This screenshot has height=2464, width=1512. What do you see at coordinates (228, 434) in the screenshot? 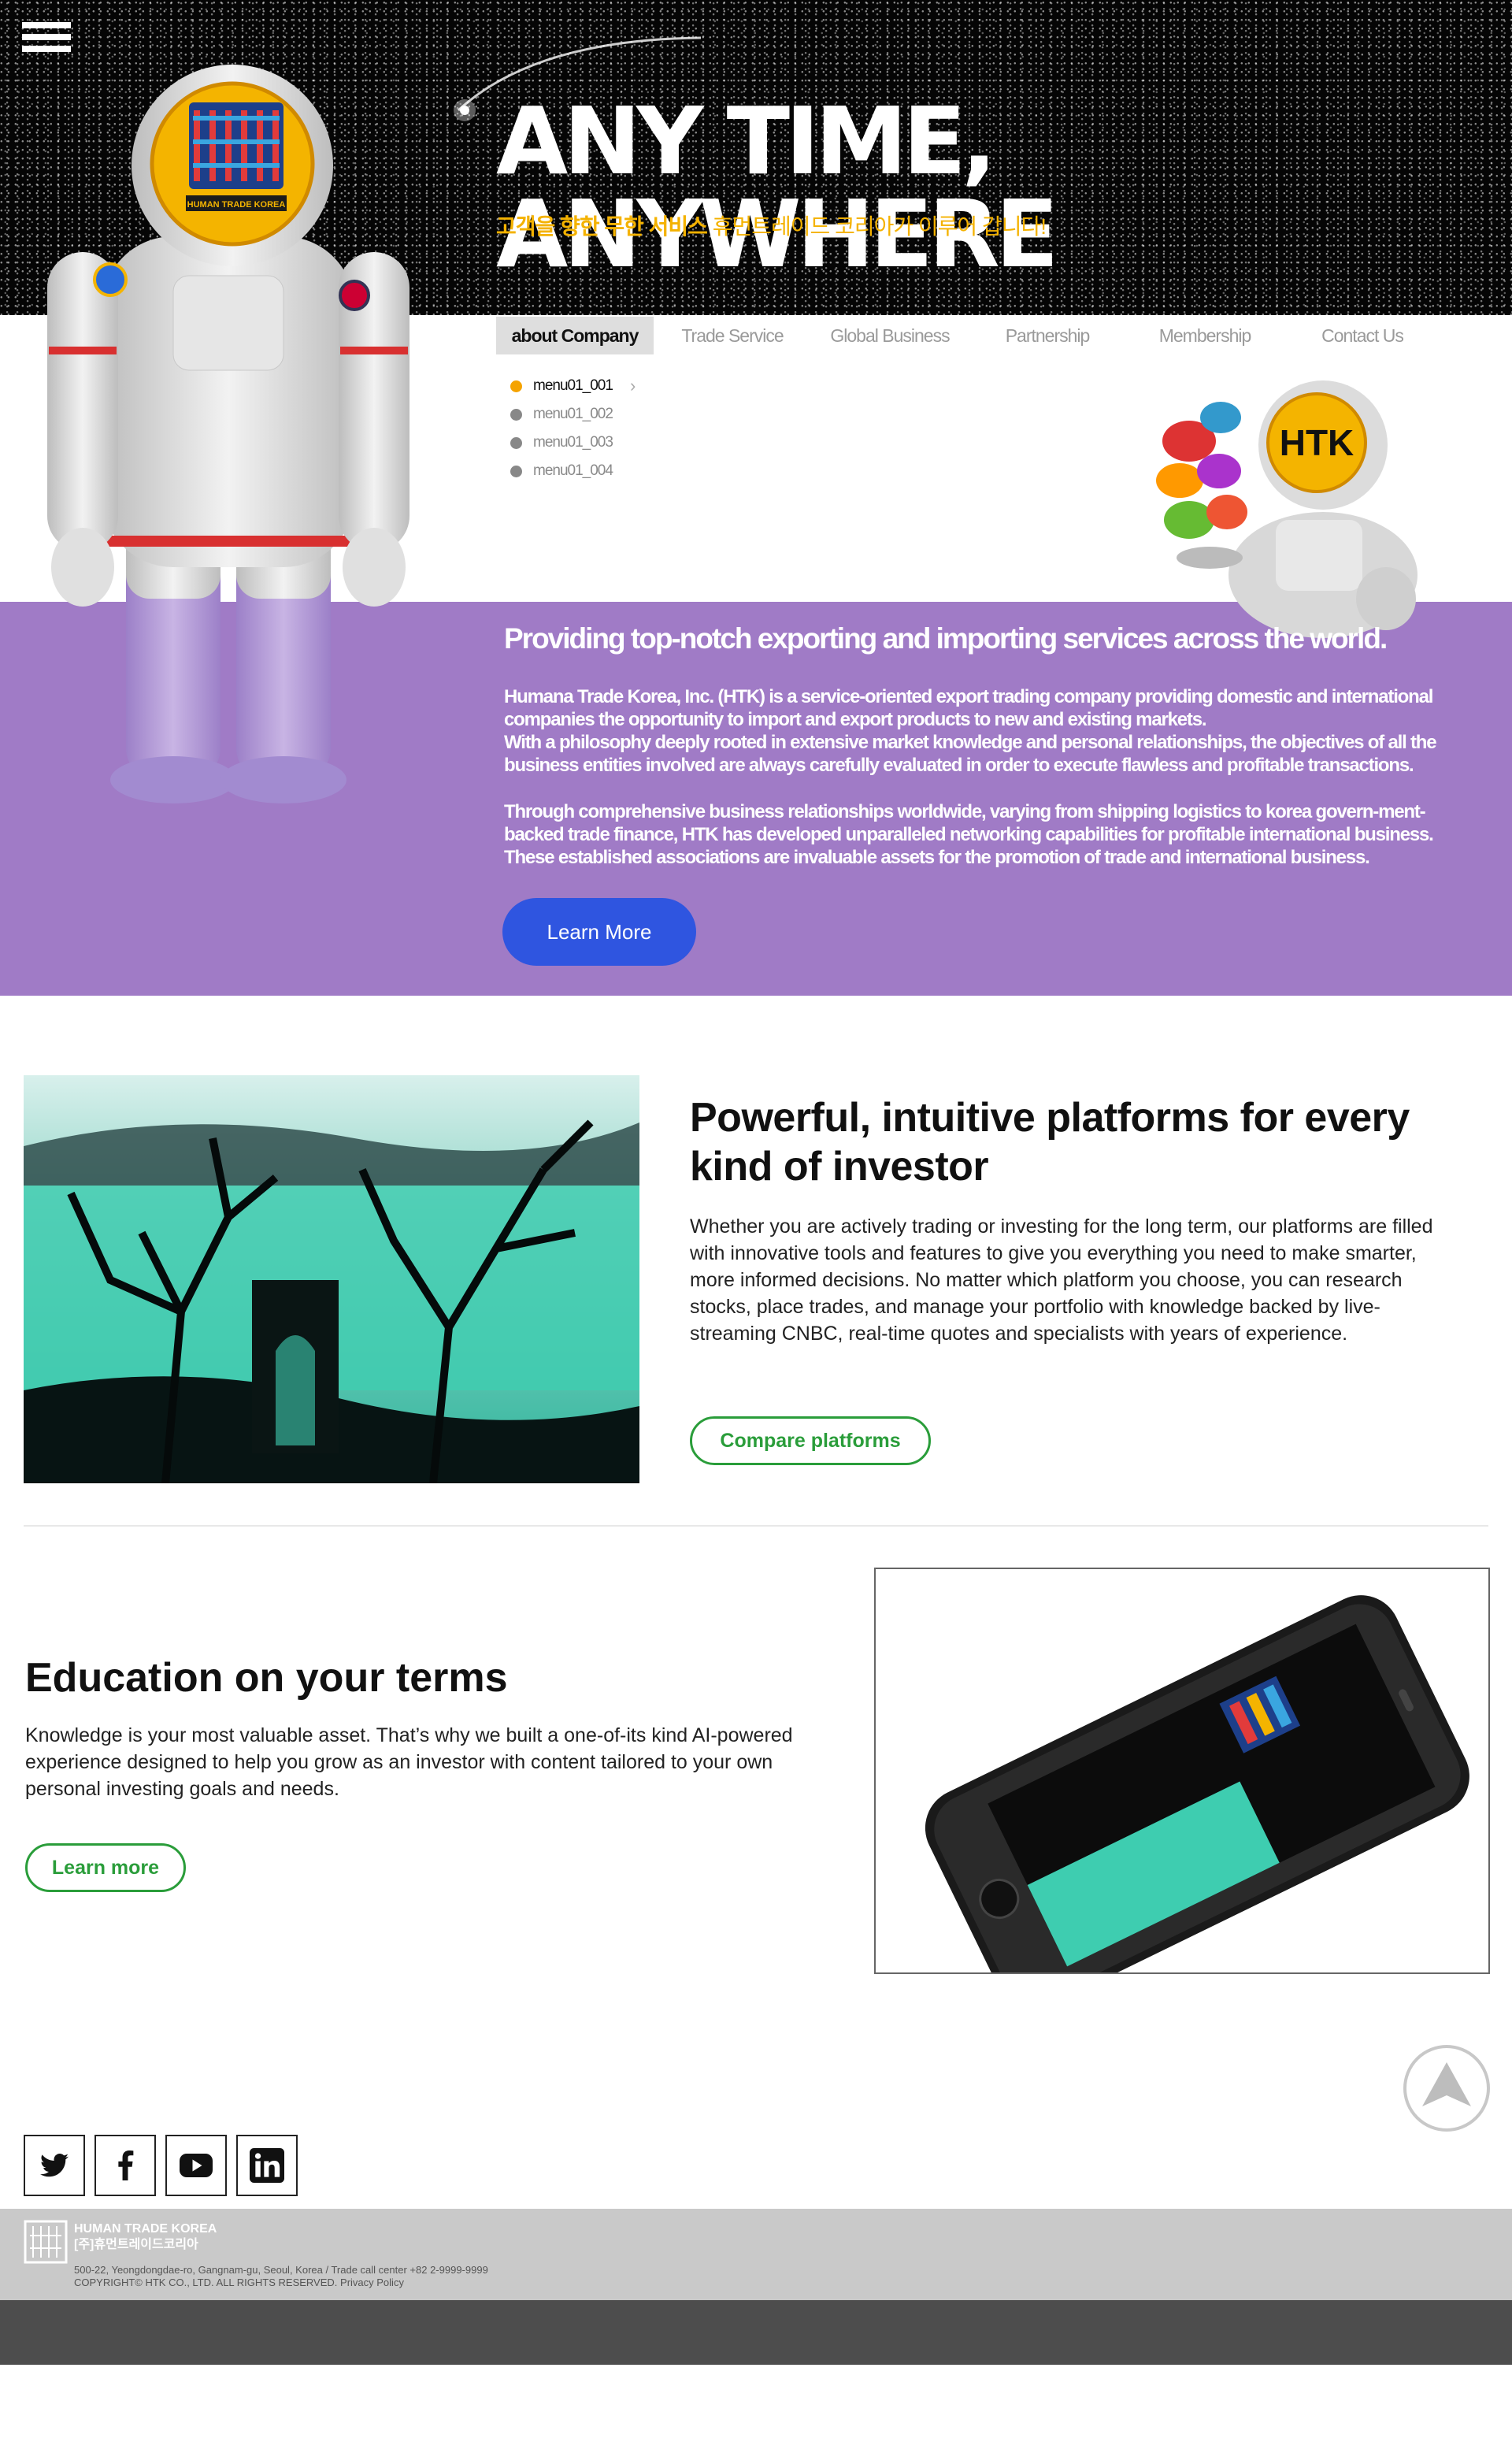
I see `astronaut-image: HUMAN TRADE KOREA` at bounding box center [228, 434].